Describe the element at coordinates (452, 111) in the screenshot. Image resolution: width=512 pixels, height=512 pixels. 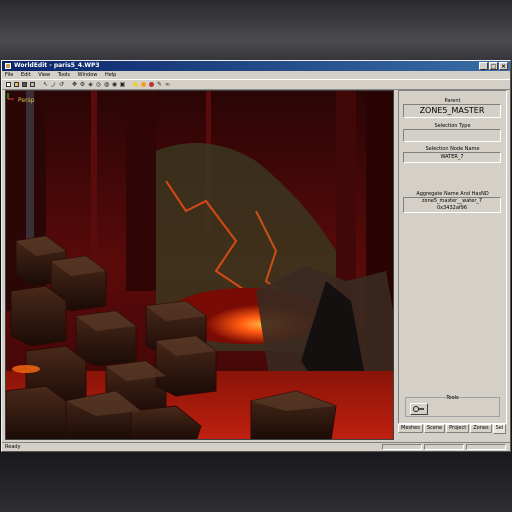
I see `parent-field: ZONE5_MASTER` at that location.